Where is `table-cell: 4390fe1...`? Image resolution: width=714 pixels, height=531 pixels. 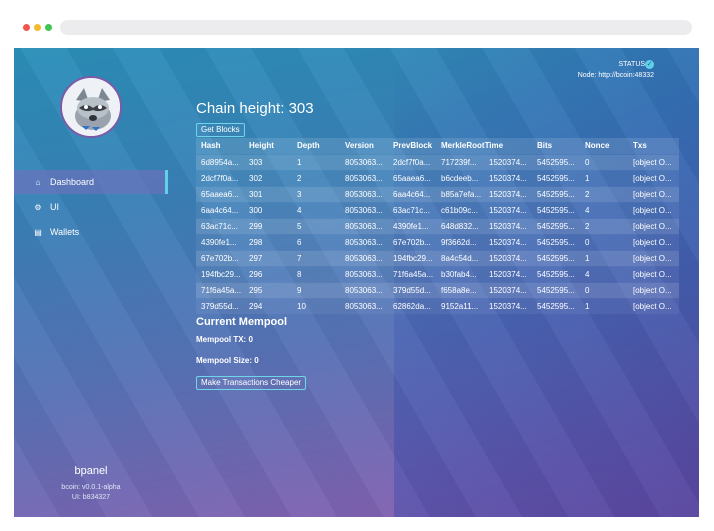 table-cell: 4390fe1... is located at coordinates (412, 225).